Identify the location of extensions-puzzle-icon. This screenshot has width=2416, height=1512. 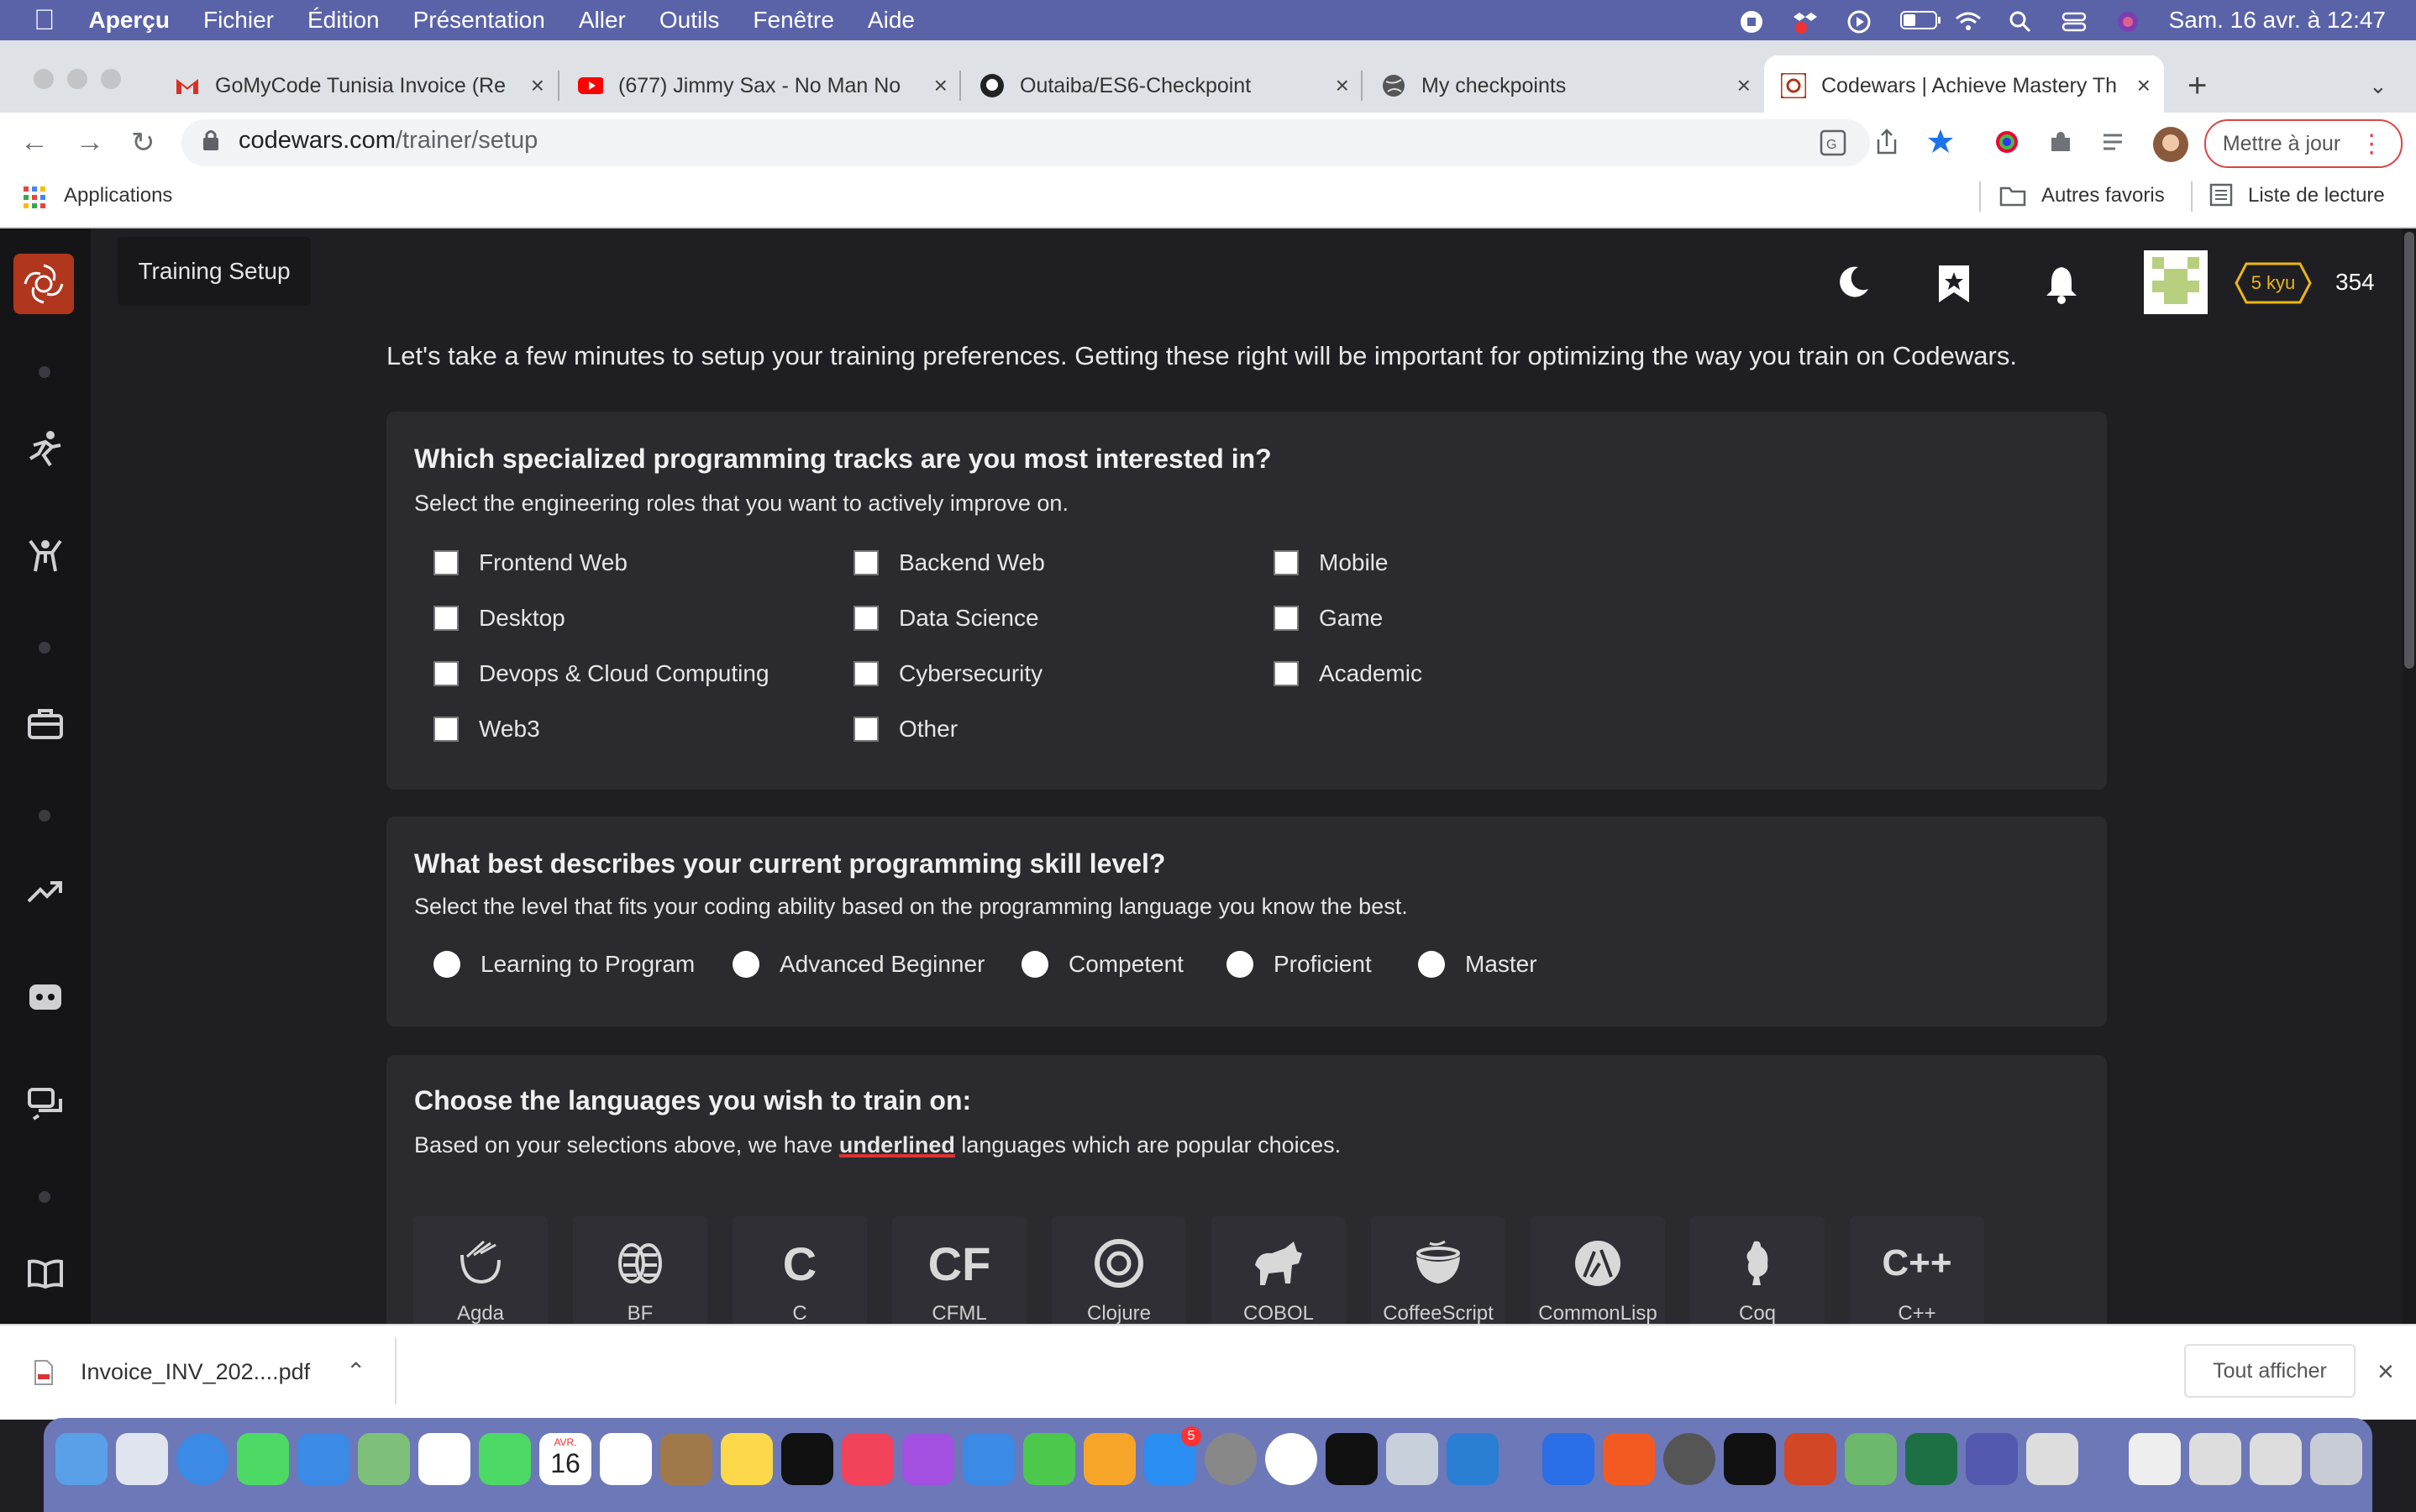
(2060, 144).